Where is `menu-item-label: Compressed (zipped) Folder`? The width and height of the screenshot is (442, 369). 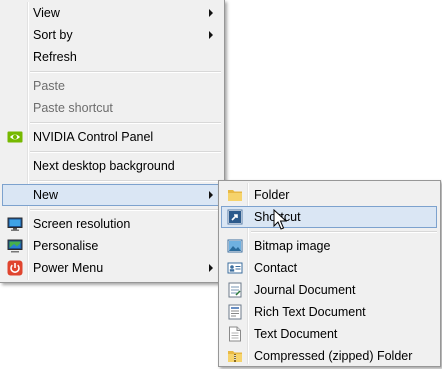 menu-item-label: Compressed (zipped) Folder is located at coordinates (333, 356).